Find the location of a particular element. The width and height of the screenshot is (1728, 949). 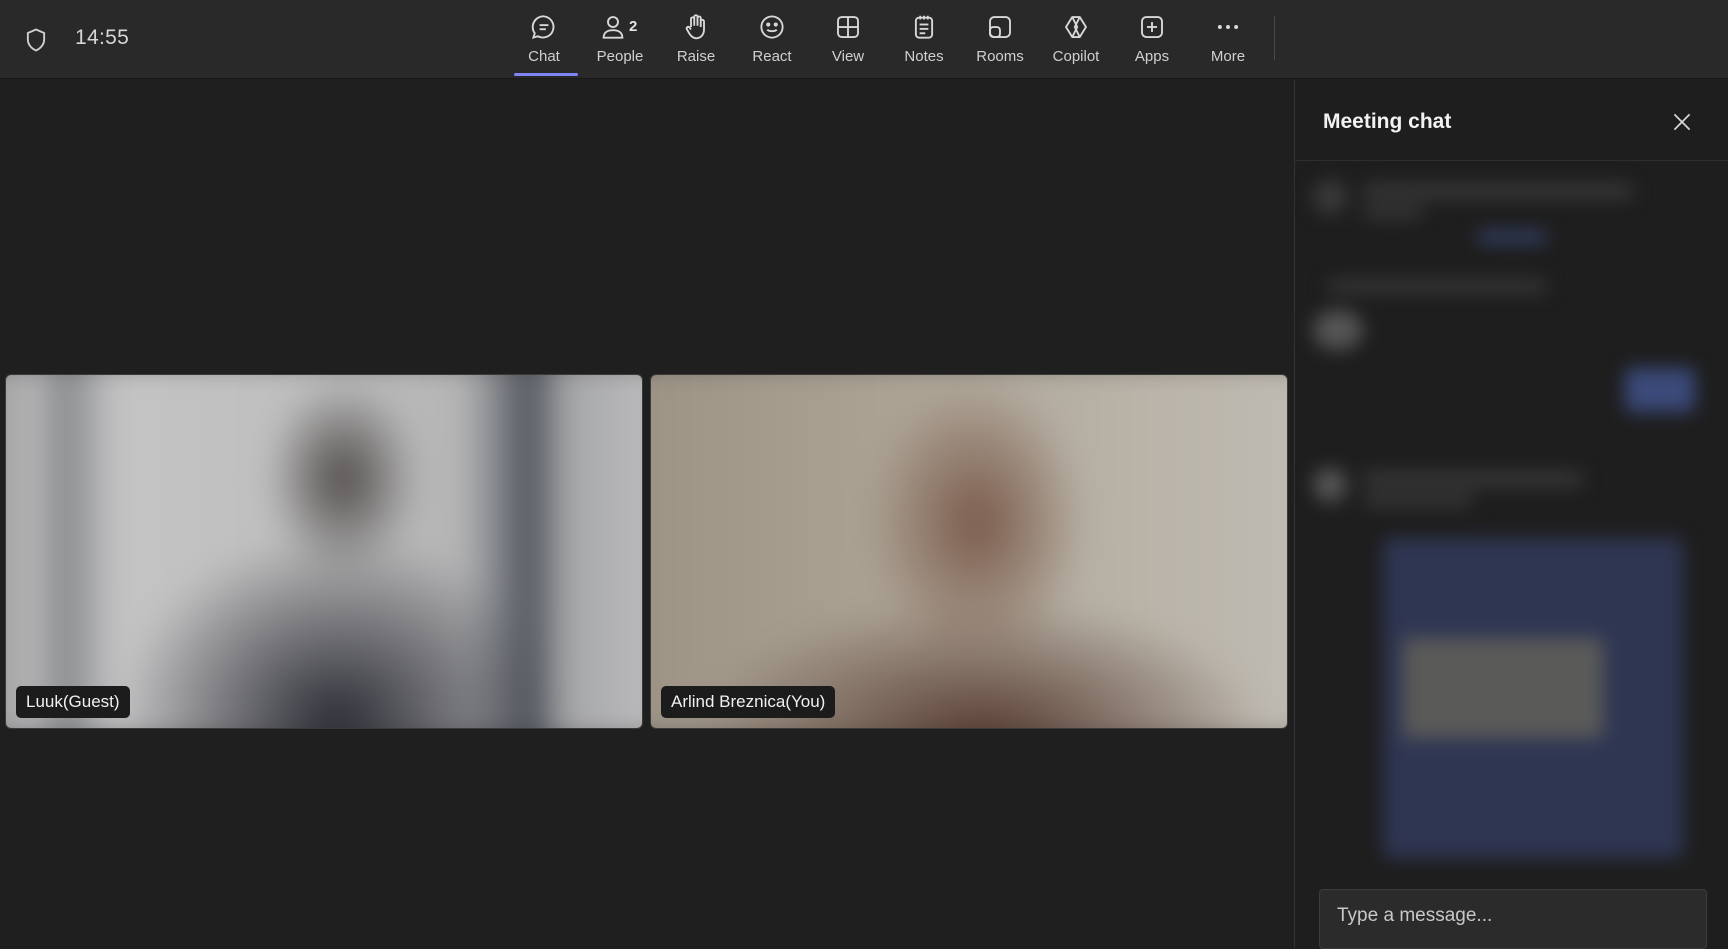

more-button: More is located at coordinates (1228, 39).